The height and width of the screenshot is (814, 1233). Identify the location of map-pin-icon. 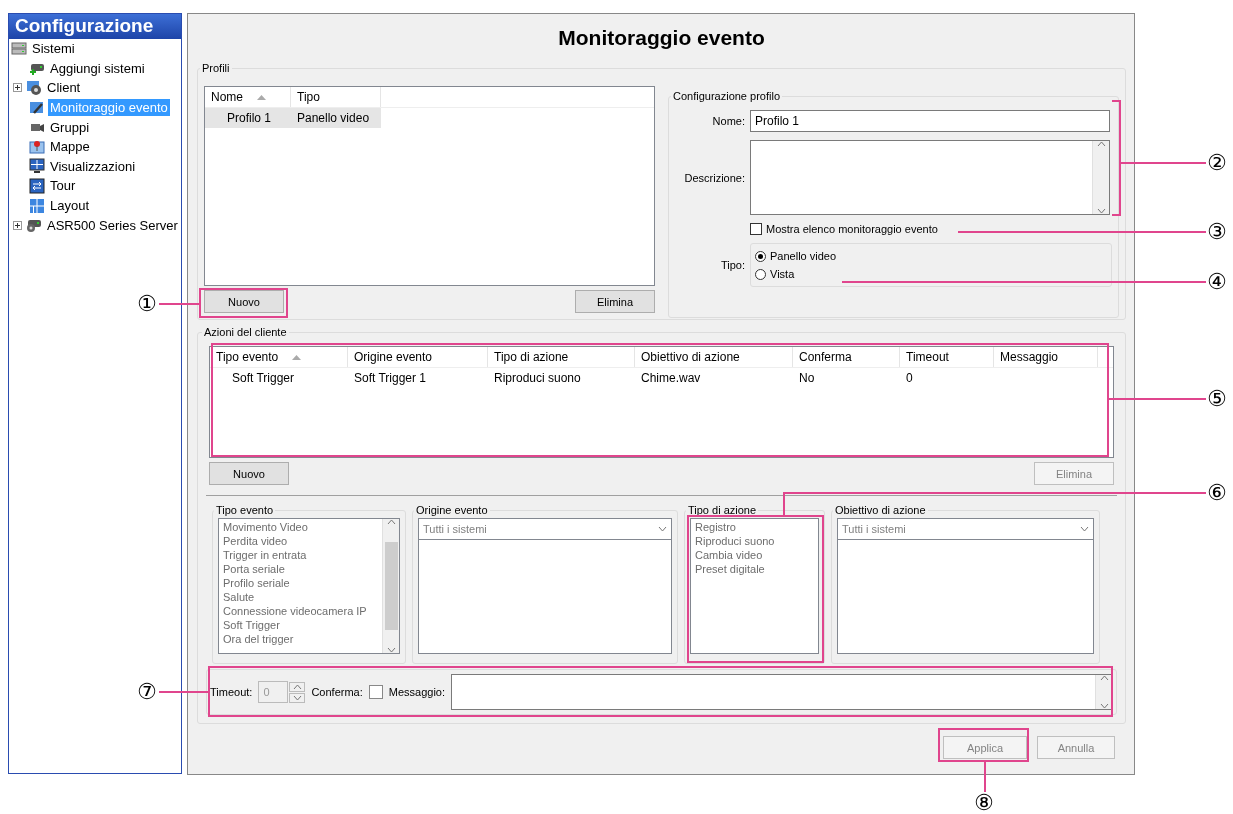
(37, 146).